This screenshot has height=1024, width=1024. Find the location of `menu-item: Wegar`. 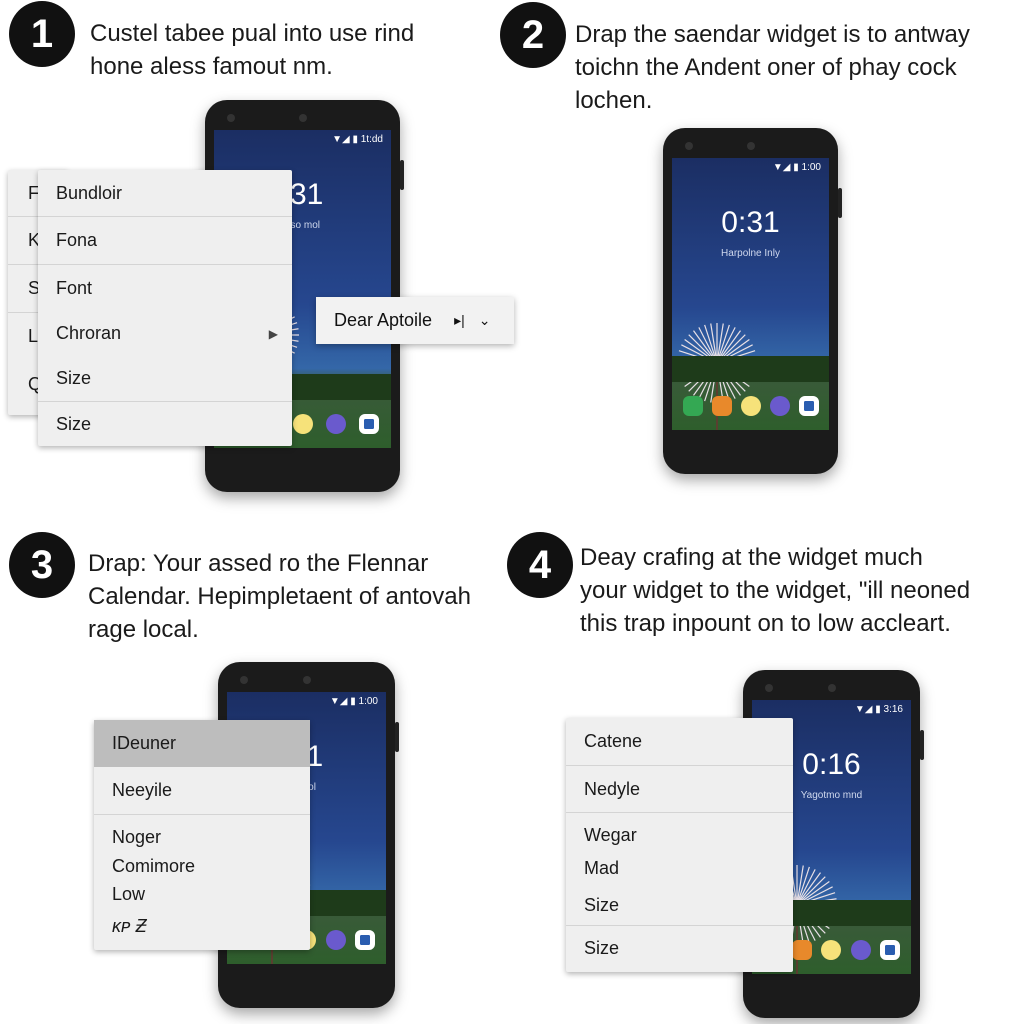

menu-item: Wegar is located at coordinates (679, 832).